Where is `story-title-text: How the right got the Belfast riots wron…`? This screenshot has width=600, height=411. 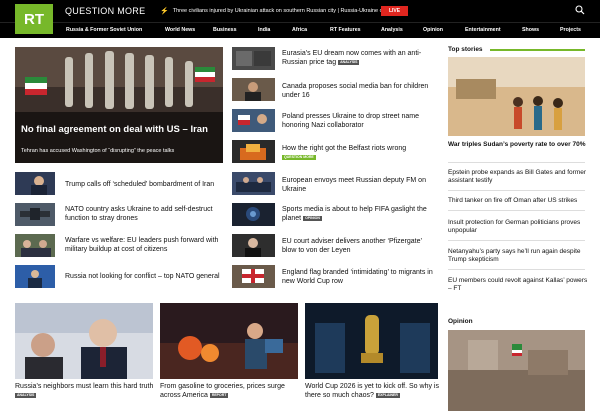
story-title-text: How the right got the Belfast riots wron… is located at coordinates (344, 148).